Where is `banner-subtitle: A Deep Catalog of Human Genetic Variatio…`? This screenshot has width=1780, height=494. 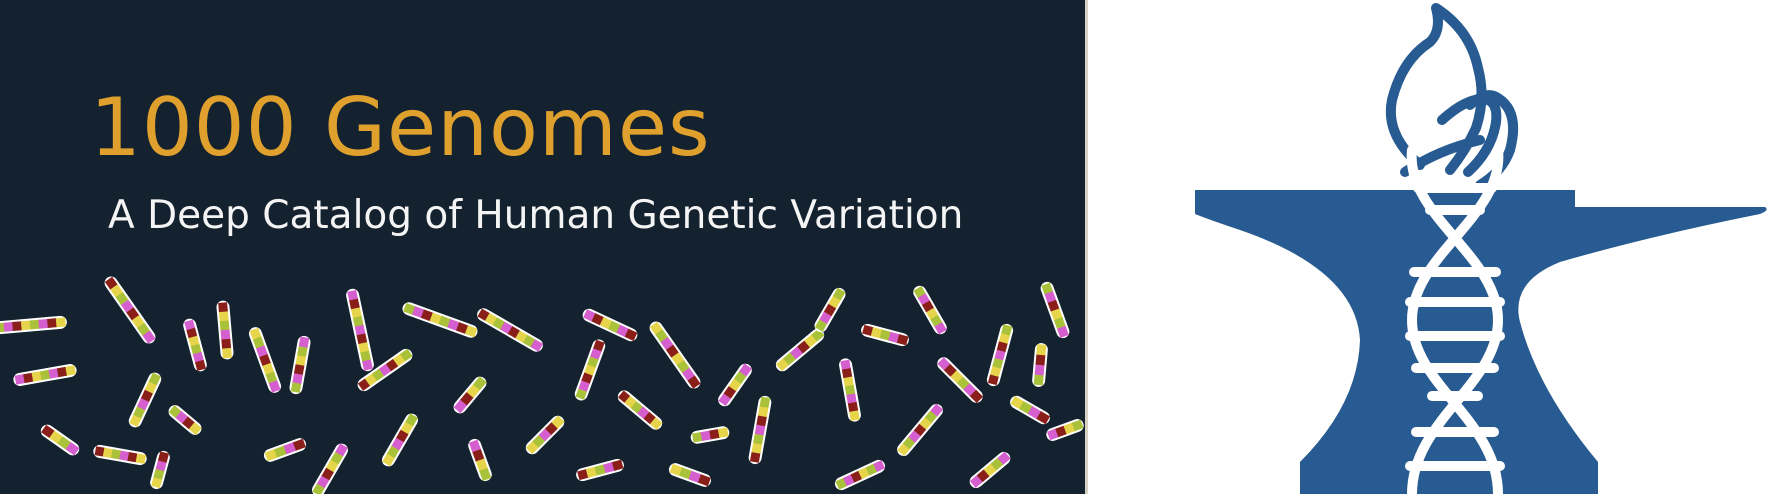 banner-subtitle: A Deep Catalog of Human Genetic Variatio… is located at coordinates (536, 215).